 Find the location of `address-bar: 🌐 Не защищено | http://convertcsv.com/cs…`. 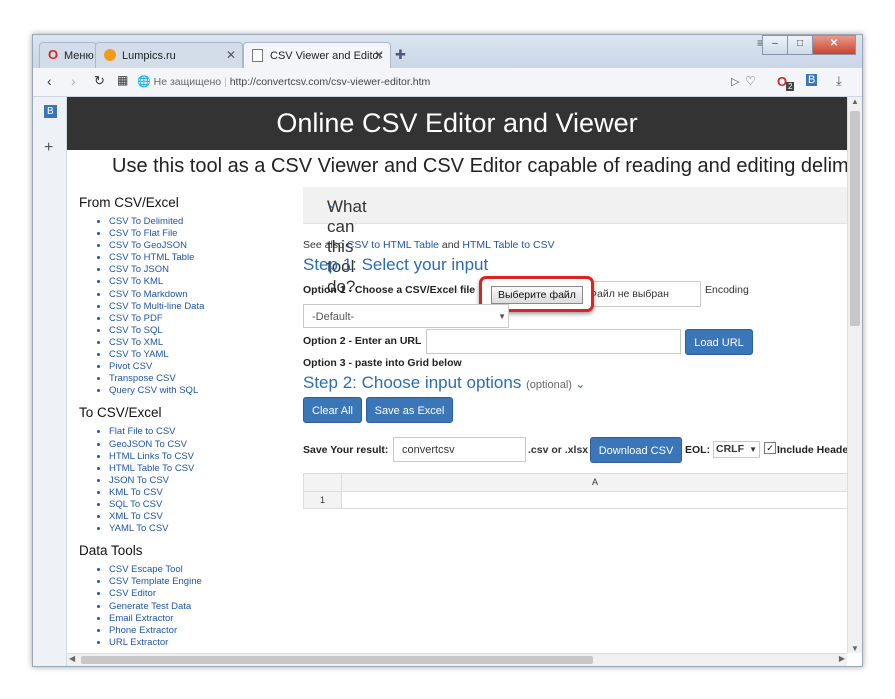

address-bar: 🌐 Не защищено | http://convertcsv.com/cs… is located at coordinates (450, 82).